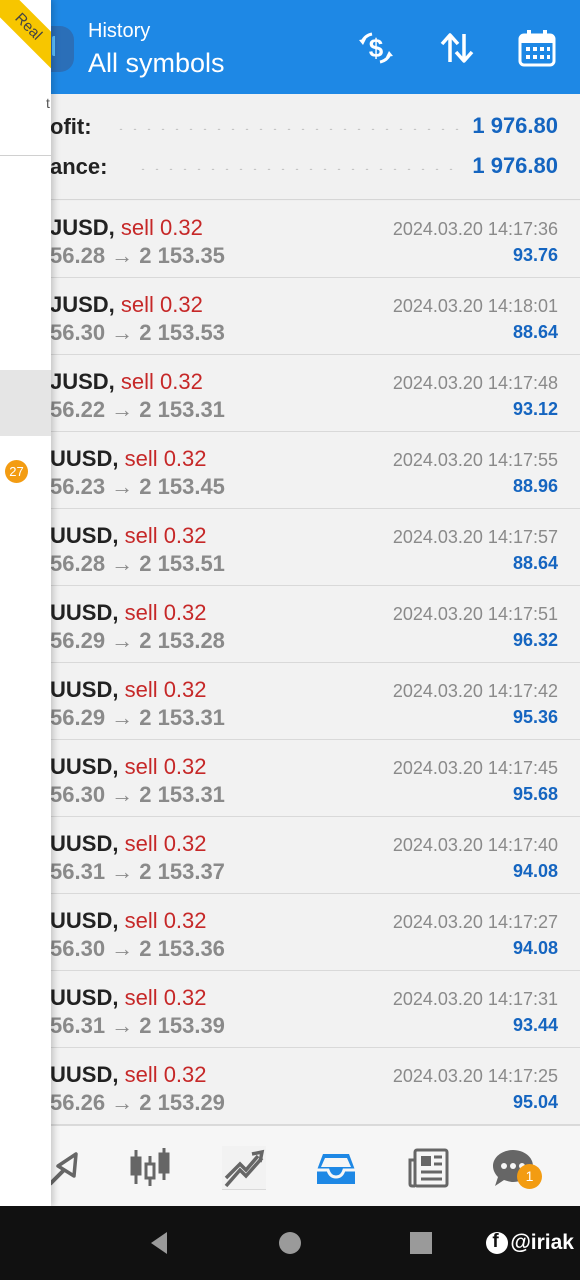 This screenshot has width=580, height=1280. What do you see at coordinates (25, 403) in the screenshot?
I see `drawer-active-item` at bounding box center [25, 403].